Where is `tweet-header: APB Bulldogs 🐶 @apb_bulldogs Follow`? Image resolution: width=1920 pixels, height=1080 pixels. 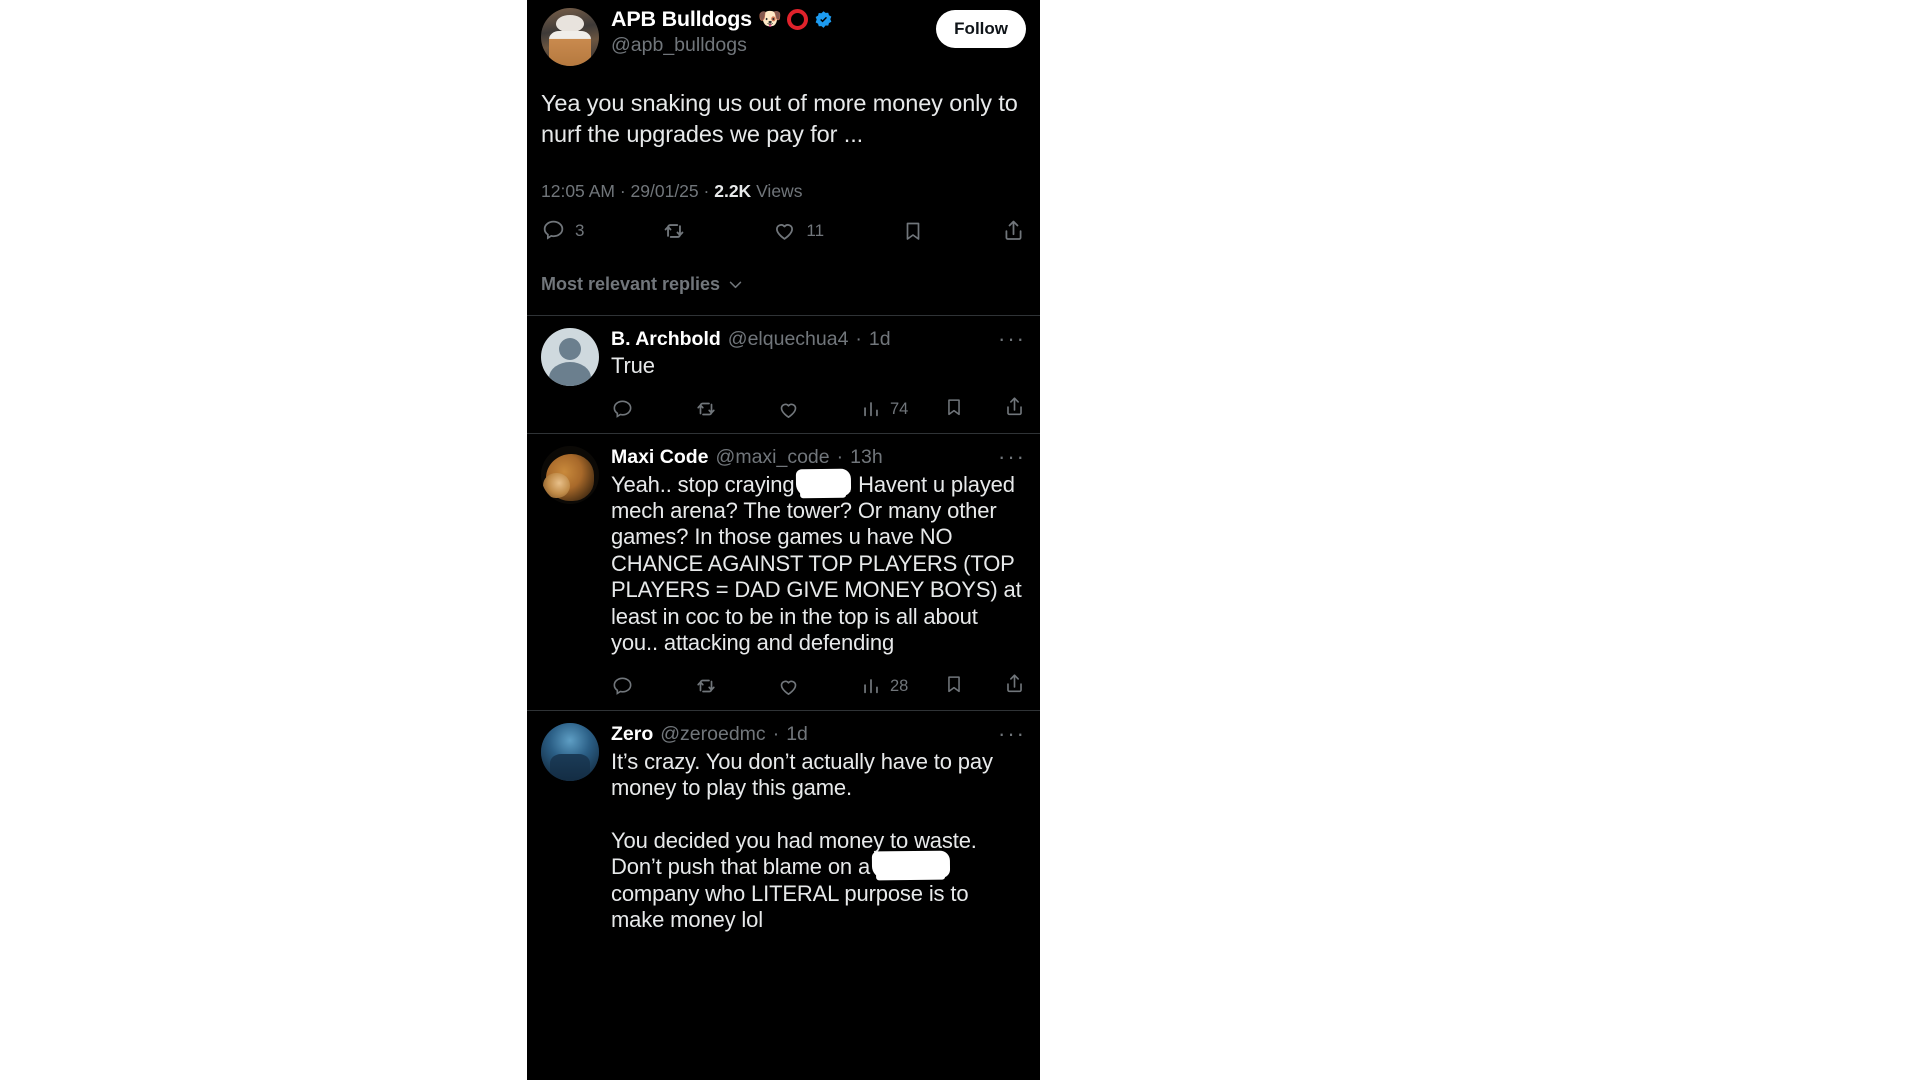 tweet-header: APB Bulldogs 🐶 @apb_bulldogs Follow is located at coordinates (783, 33).